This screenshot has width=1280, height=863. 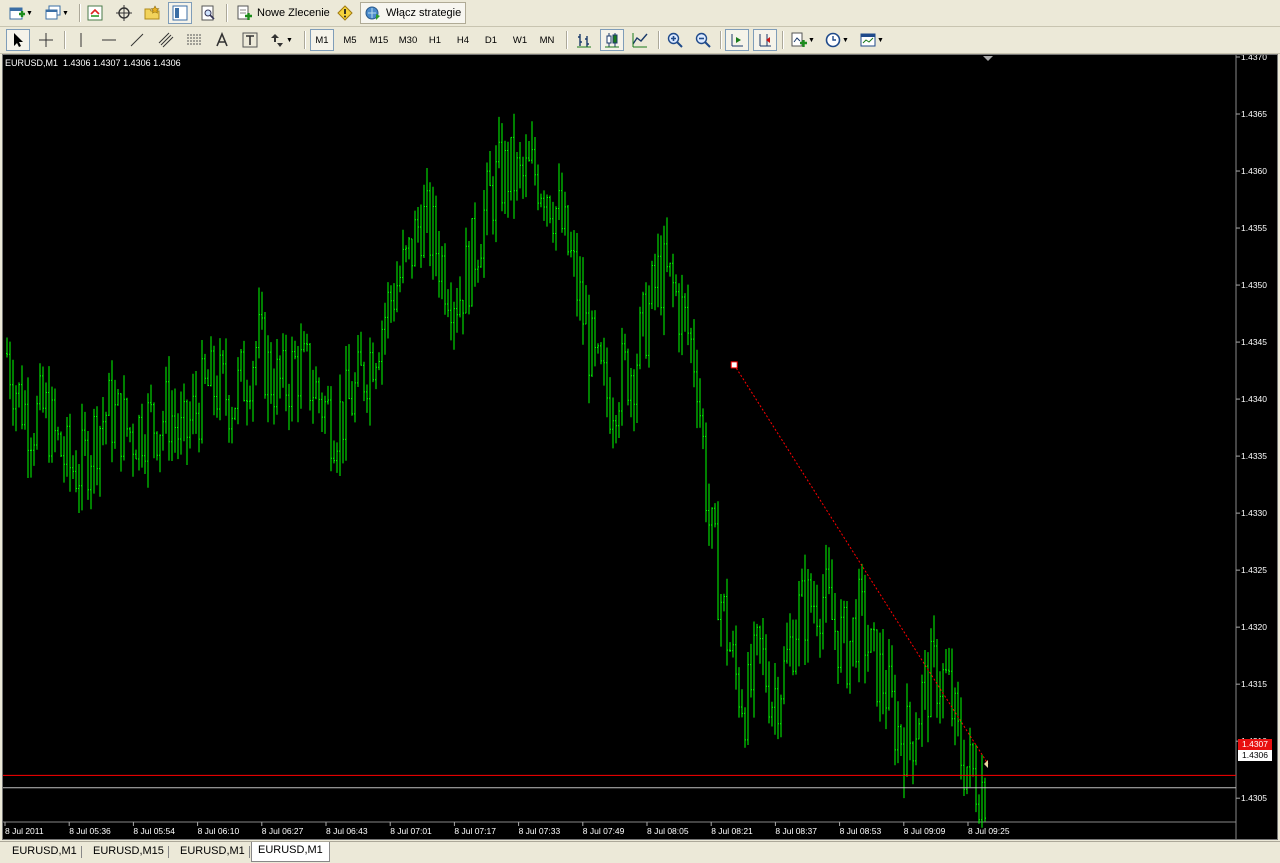 I want to click on vertical-line-tool-button, so click(x=81, y=40).